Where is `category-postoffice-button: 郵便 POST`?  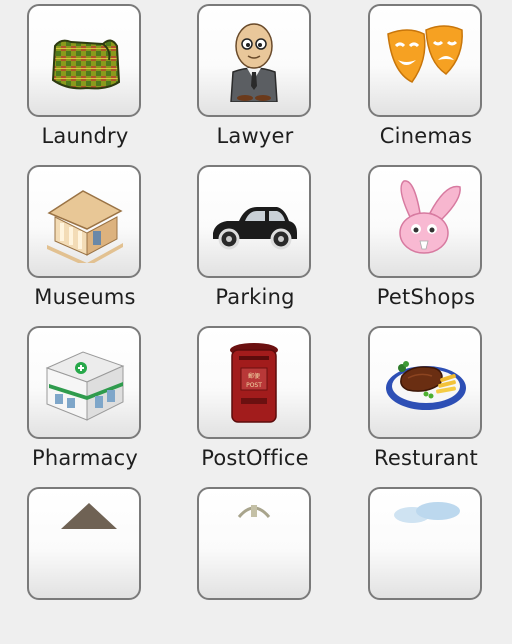
category-postoffice-button: 郵便 POST is located at coordinates (254, 382).